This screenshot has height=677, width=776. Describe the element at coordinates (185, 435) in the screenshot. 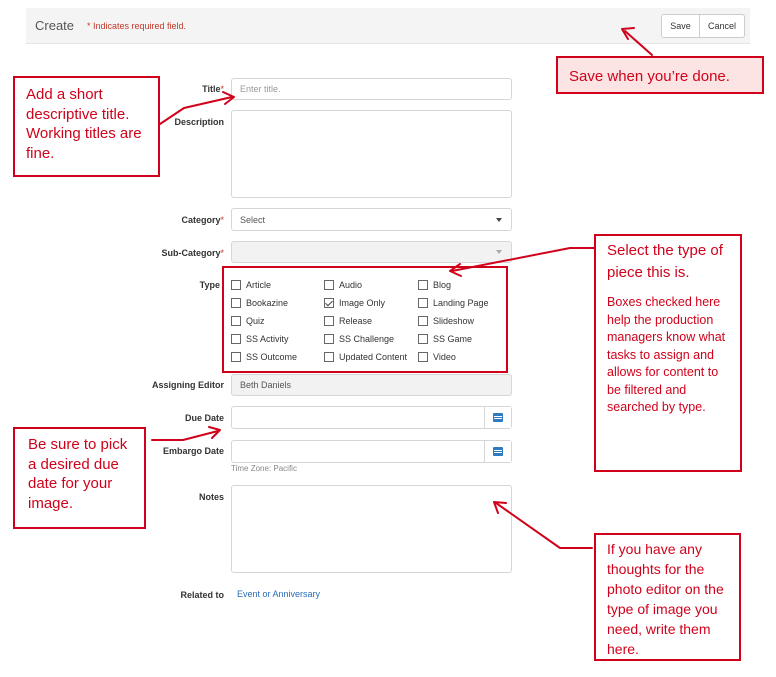

I see `arrow-due-date` at that location.